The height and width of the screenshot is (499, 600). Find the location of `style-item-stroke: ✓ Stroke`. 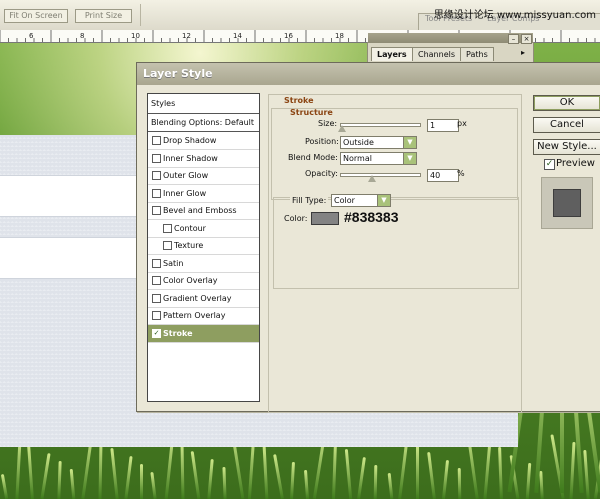

style-item-stroke: ✓ Stroke is located at coordinates (203, 333).